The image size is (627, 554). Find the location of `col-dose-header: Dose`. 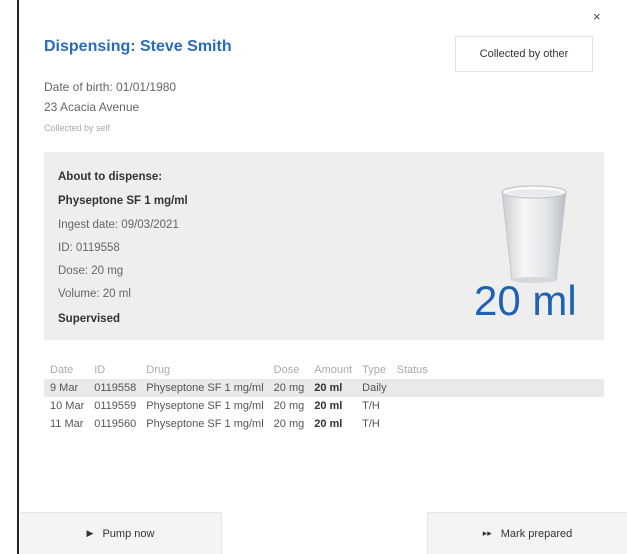

col-dose-header: Dose is located at coordinates (286, 370).